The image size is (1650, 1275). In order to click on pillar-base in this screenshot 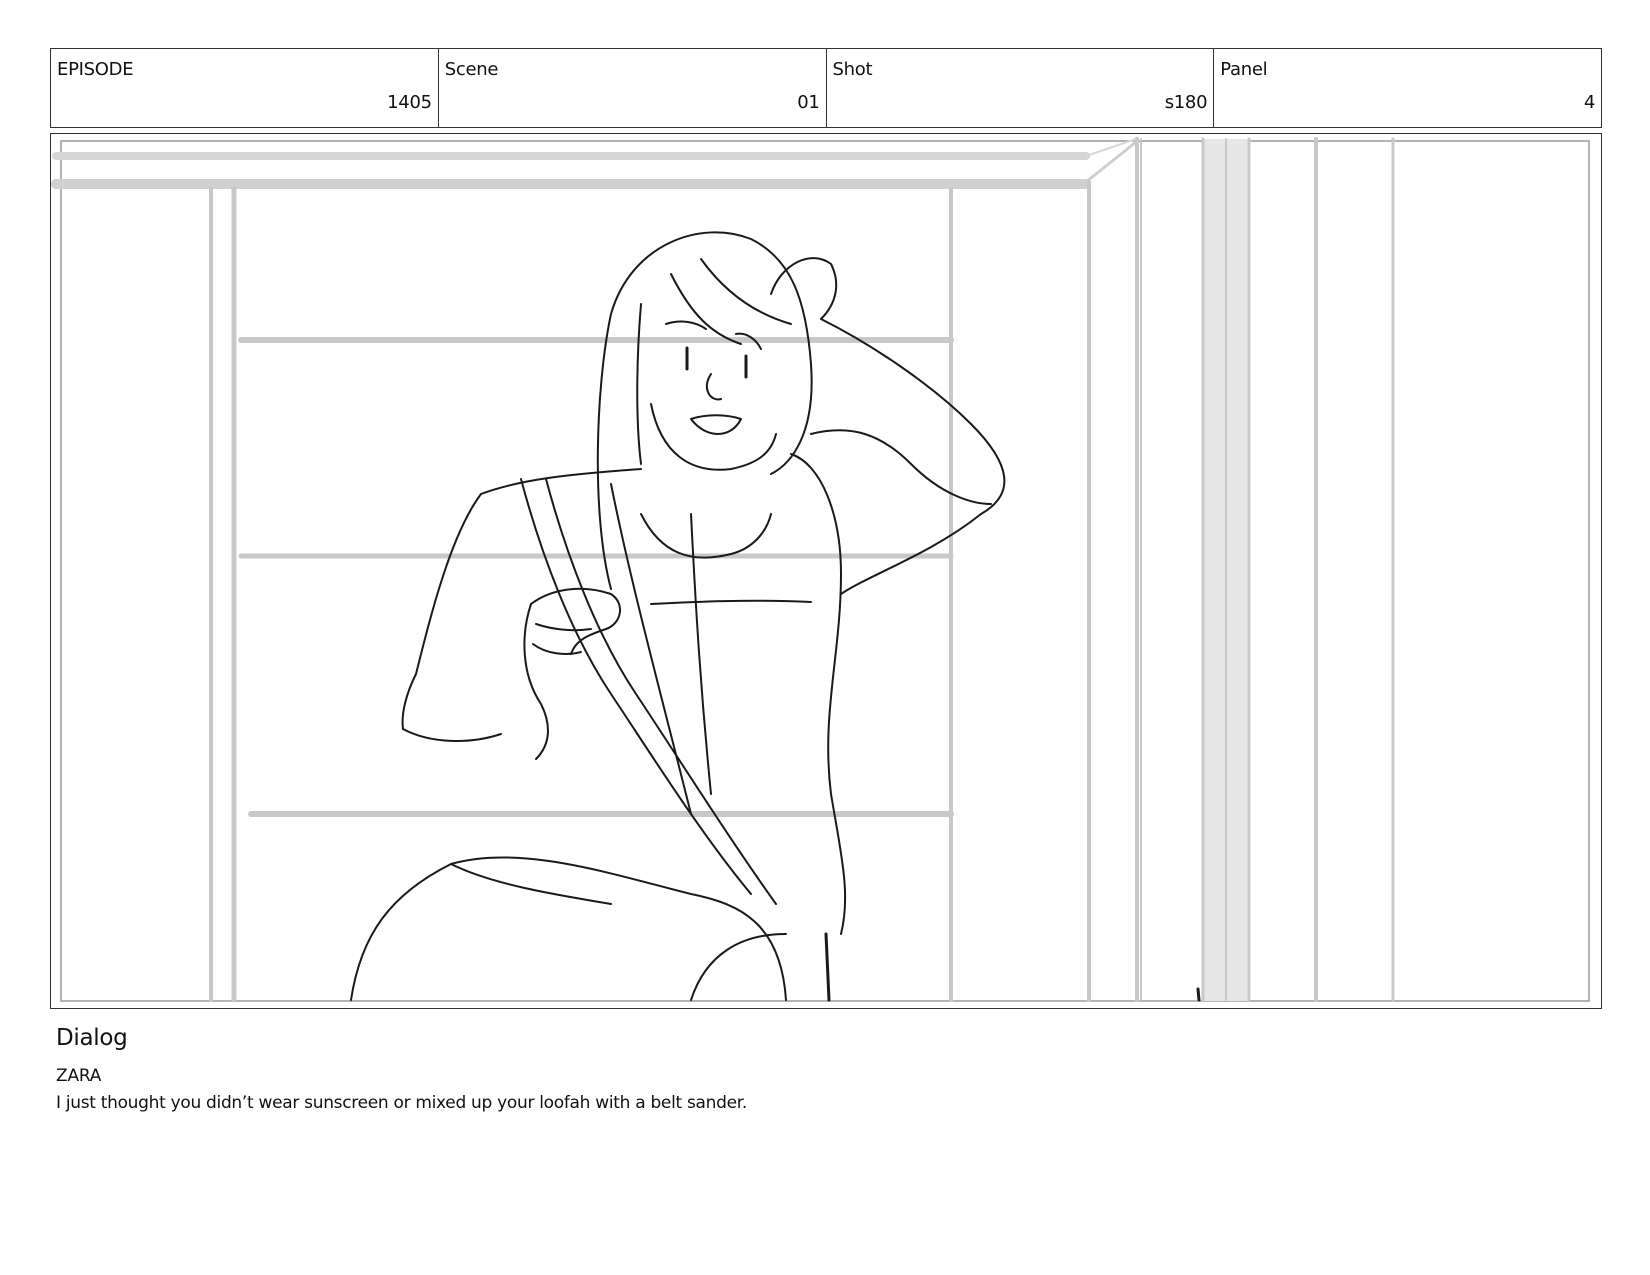, I will do `click(1198, 994)`.